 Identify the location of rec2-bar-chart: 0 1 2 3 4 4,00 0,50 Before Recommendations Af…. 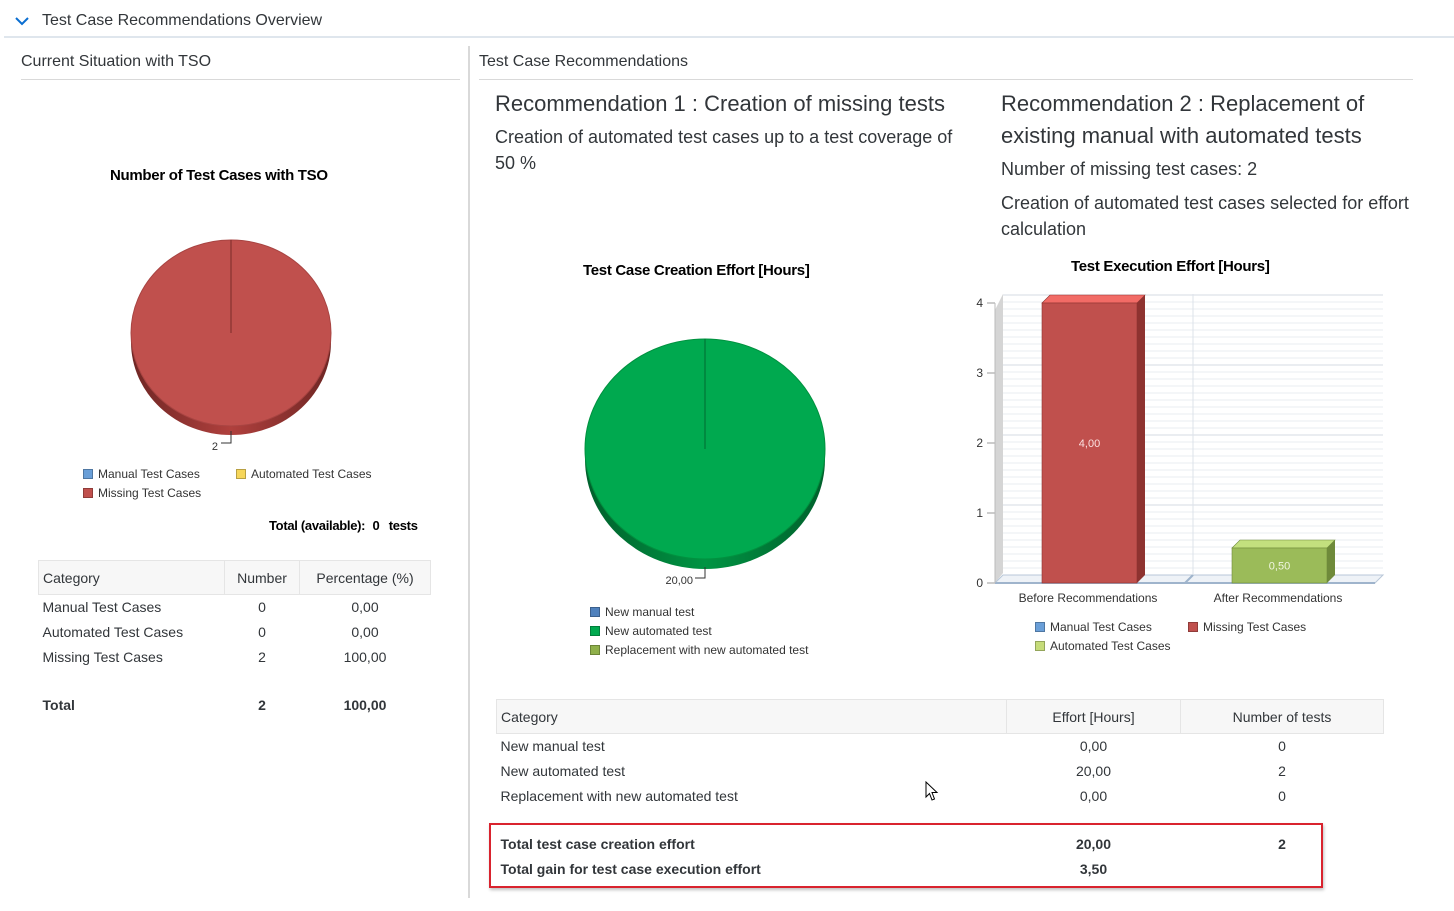
(1180, 449).